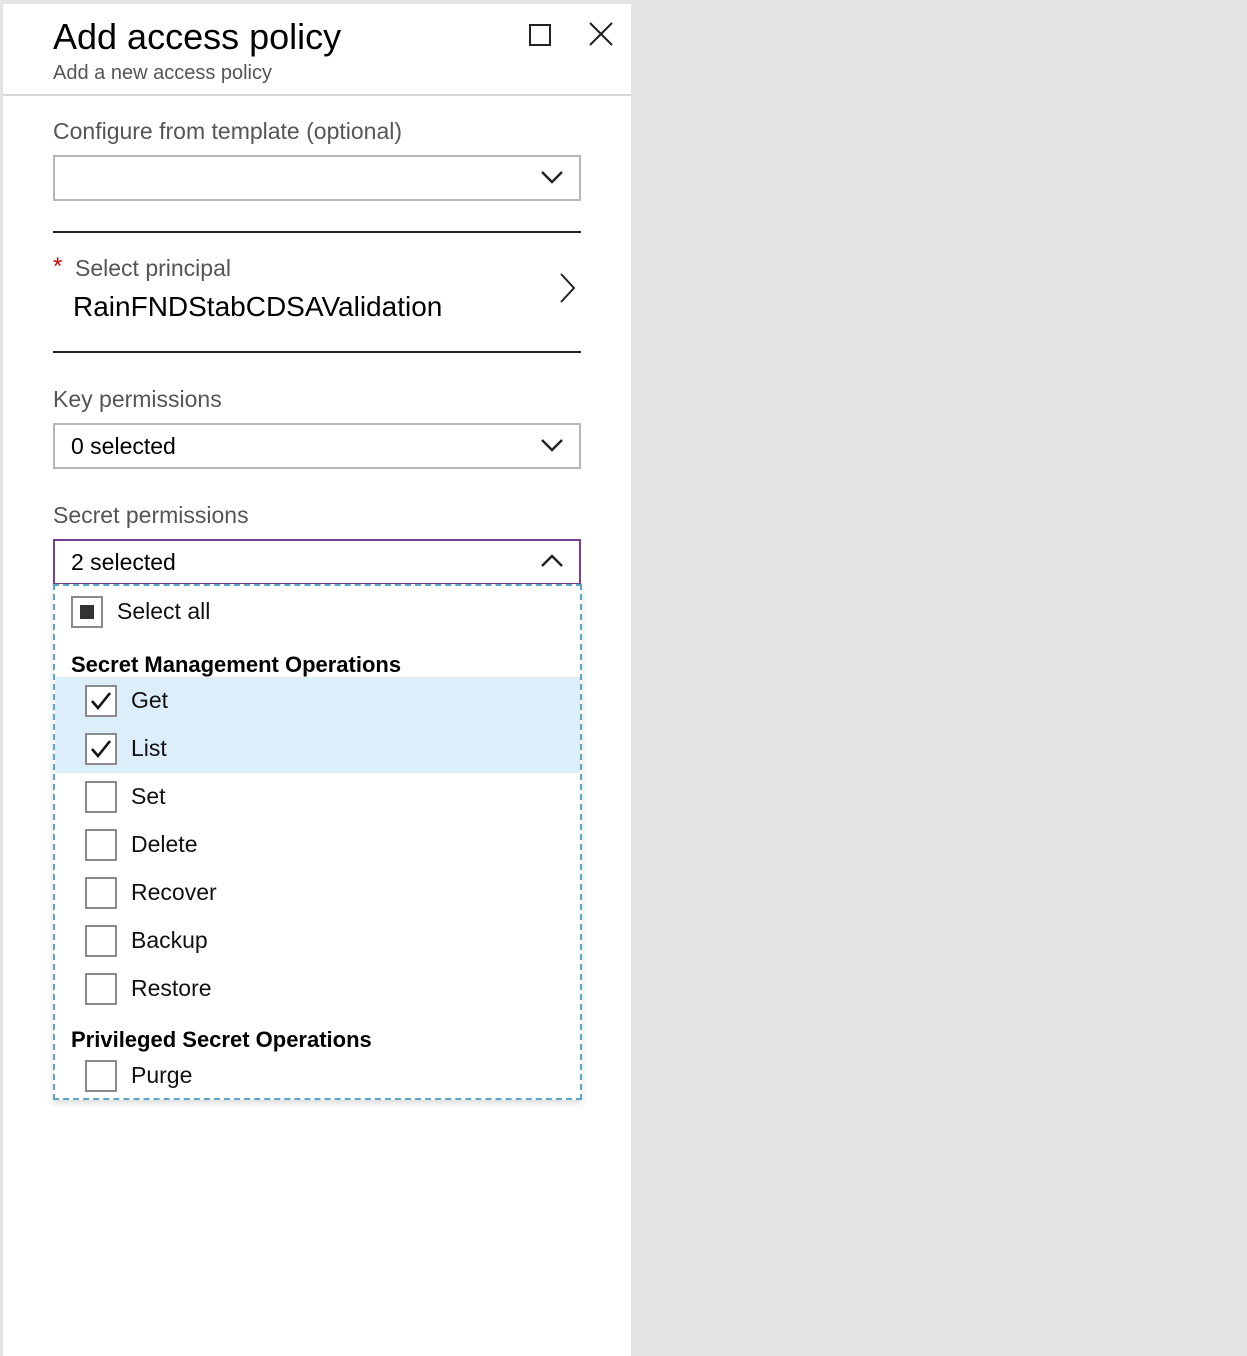  I want to click on option-get: Get, so click(317, 701).